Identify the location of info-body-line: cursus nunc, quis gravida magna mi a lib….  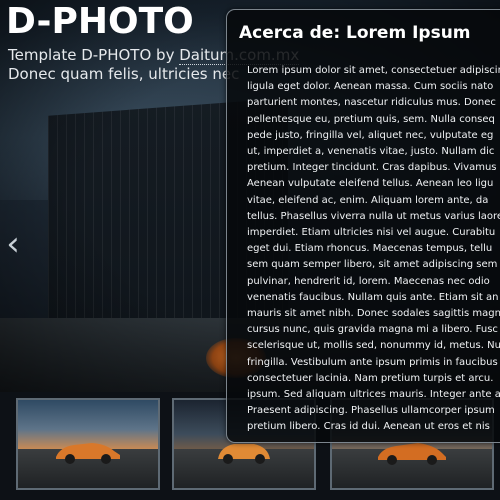
(372, 330).